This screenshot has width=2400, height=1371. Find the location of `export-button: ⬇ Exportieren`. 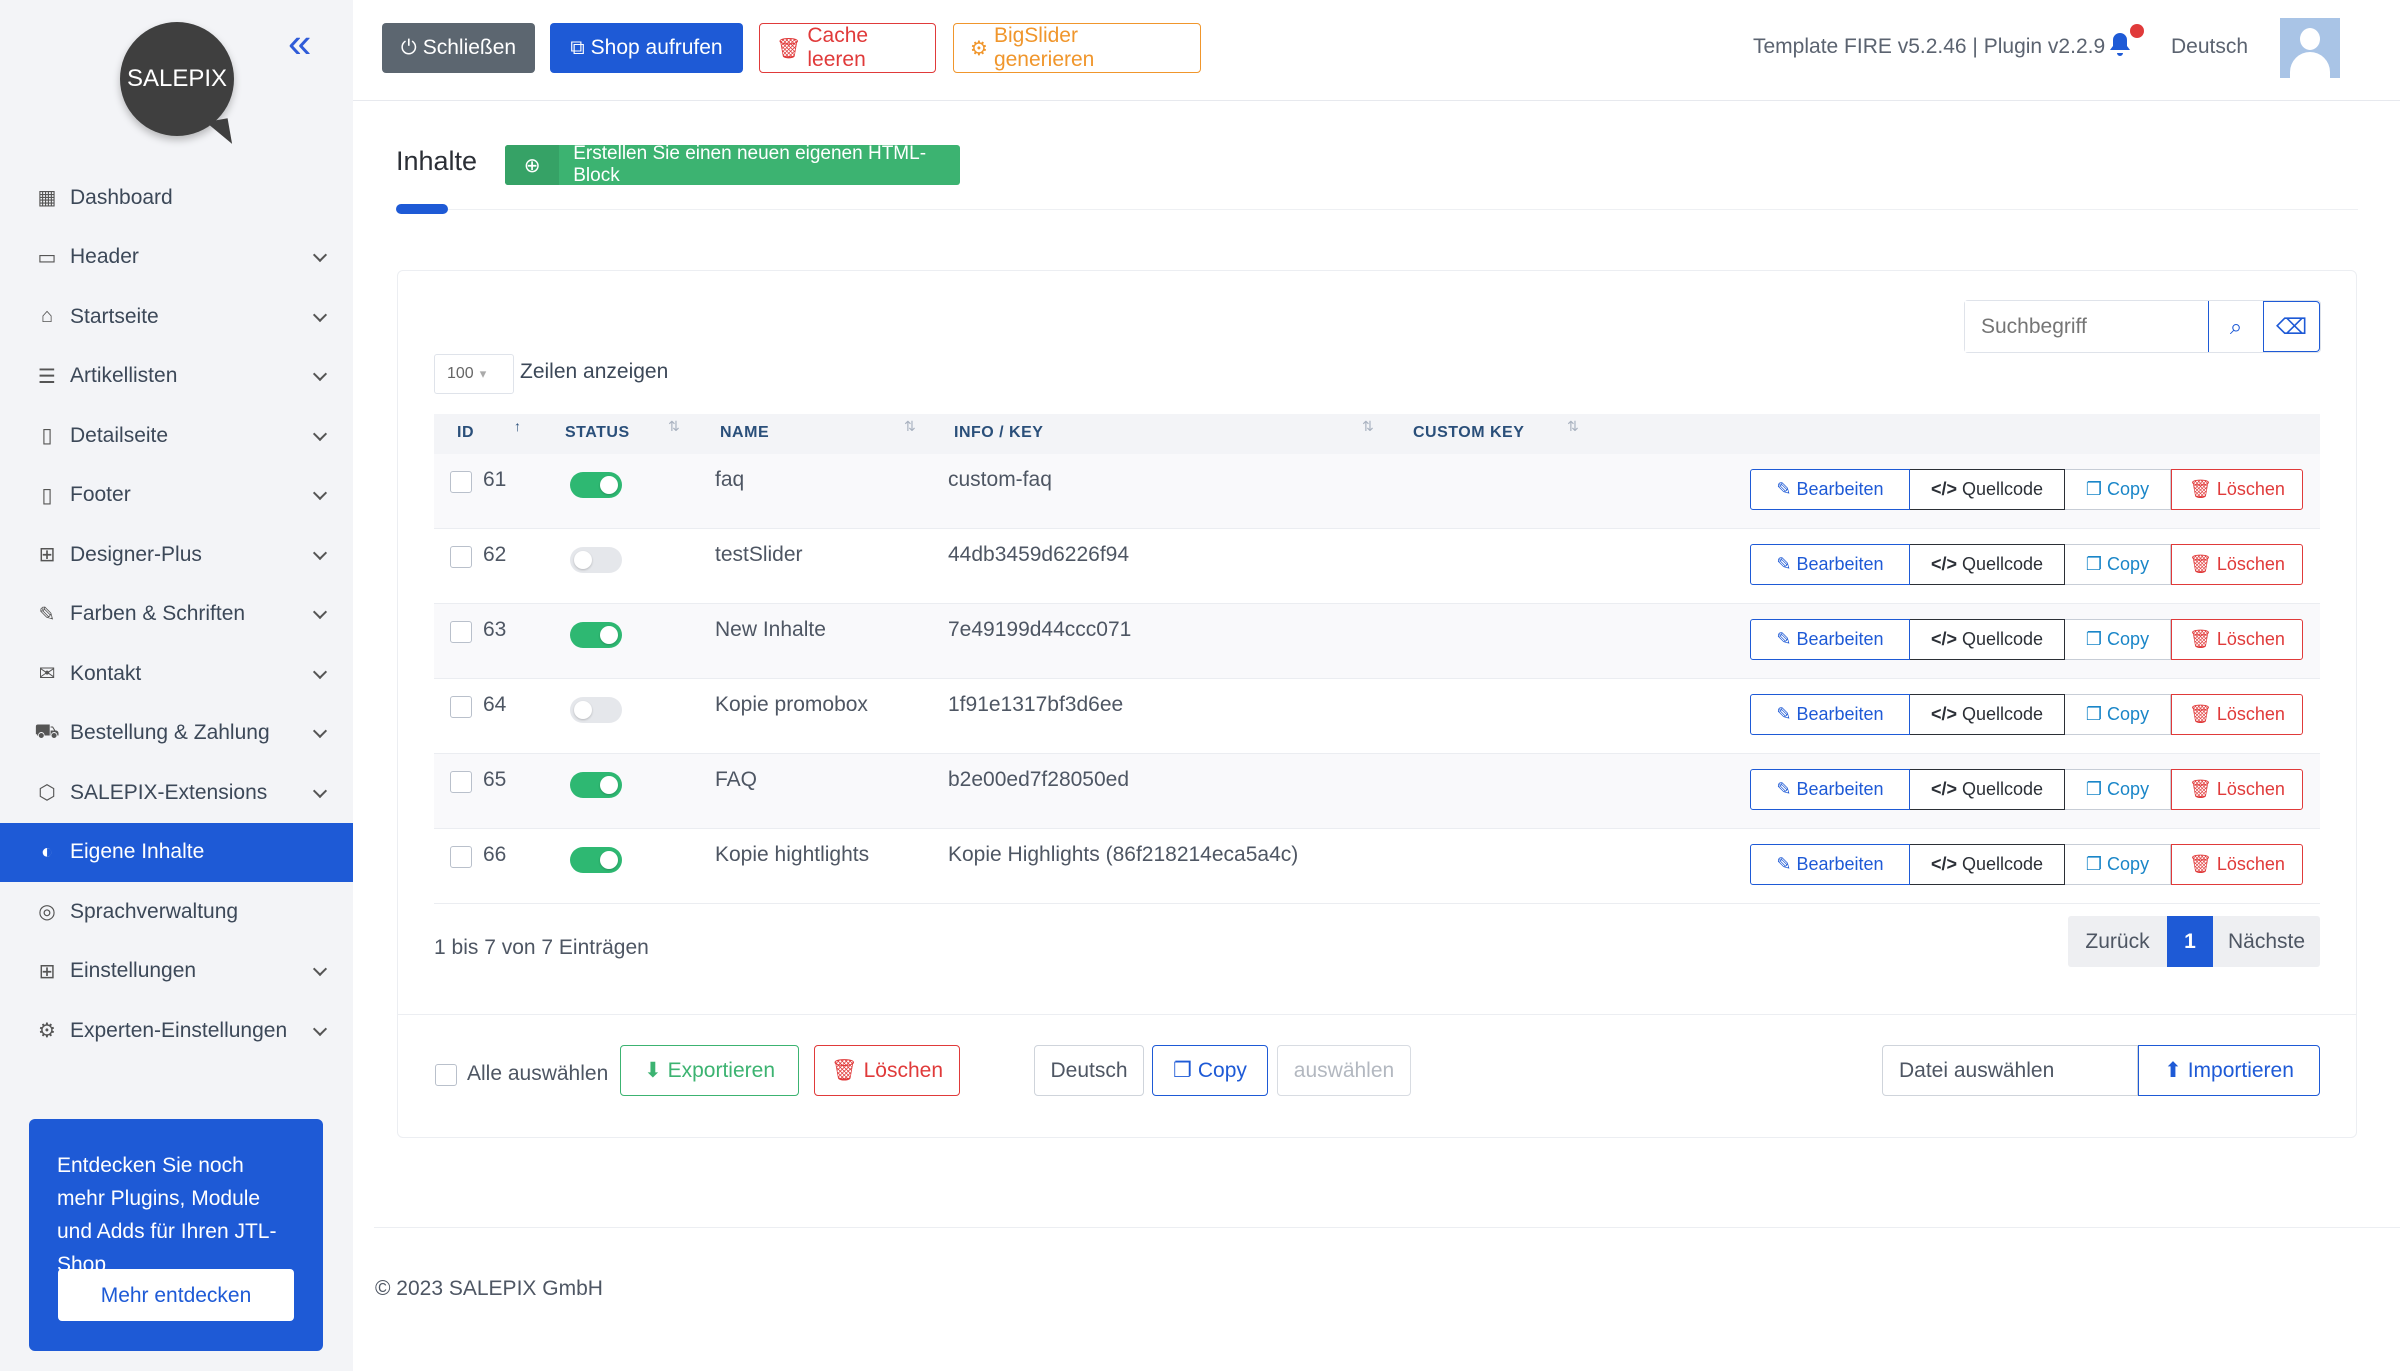

export-button: ⬇ Exportieren is located at coordinates (709, 1070).